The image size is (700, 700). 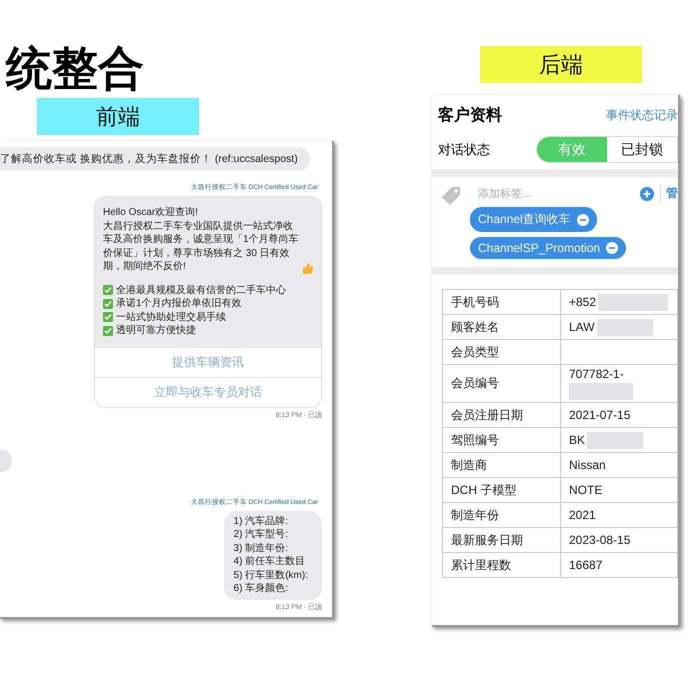 I want to click on field-label: 手机号码, so click(x=502, y=302).